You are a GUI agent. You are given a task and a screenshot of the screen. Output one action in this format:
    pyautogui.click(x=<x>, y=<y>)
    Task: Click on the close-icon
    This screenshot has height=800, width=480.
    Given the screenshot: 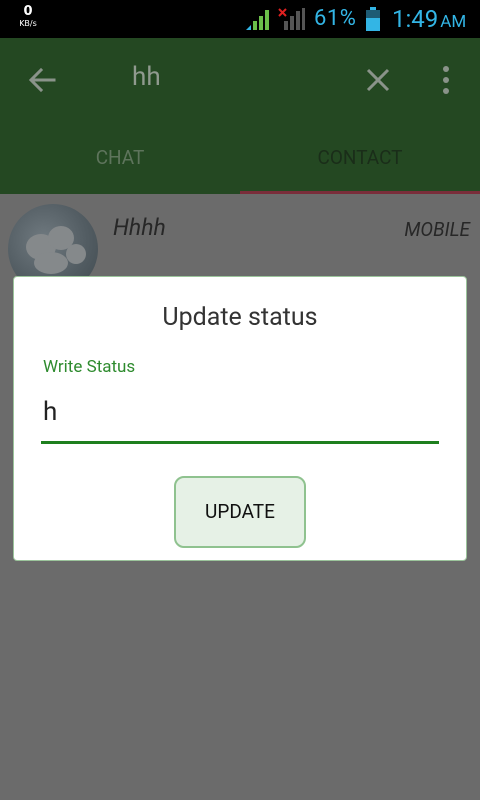 What is the action you would take?
    pyautogui.click(x=378, y=80)
    